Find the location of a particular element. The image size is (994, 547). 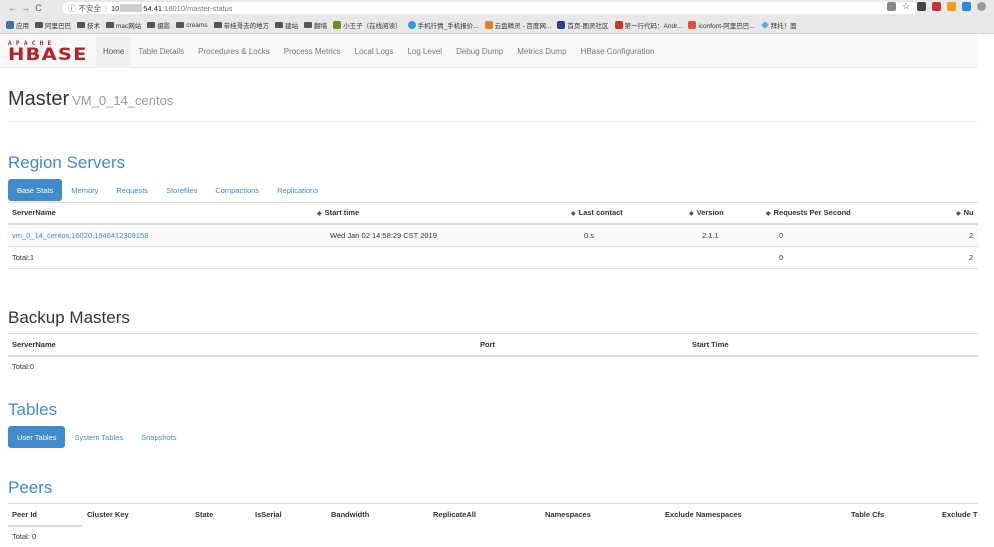

bookmark-item: 建站 is located at coordinates (286, 25).